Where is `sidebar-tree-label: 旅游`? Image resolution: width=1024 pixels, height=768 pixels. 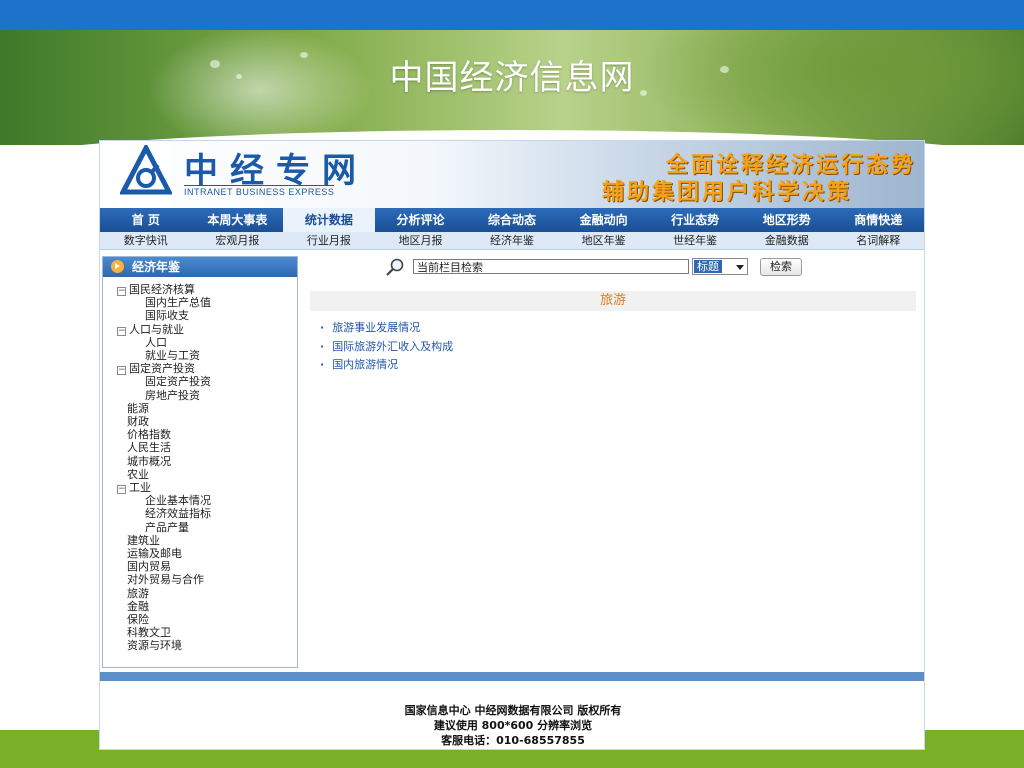
sidebar-tree-label: 旅游 is located at coordinates (138, 593).